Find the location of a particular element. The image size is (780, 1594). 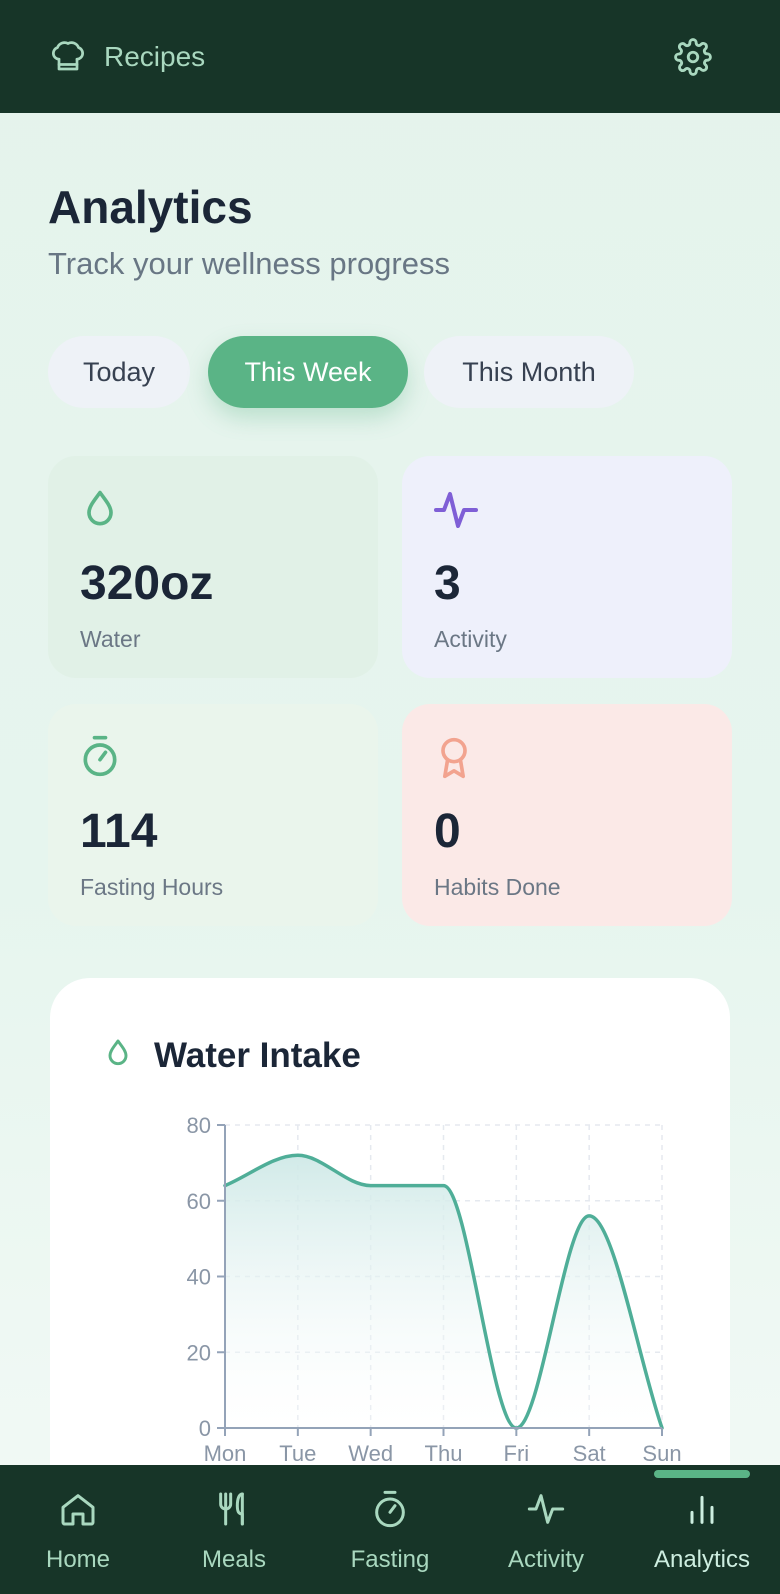

x-tick-label: Fri is located at coordinates (517, 1453).